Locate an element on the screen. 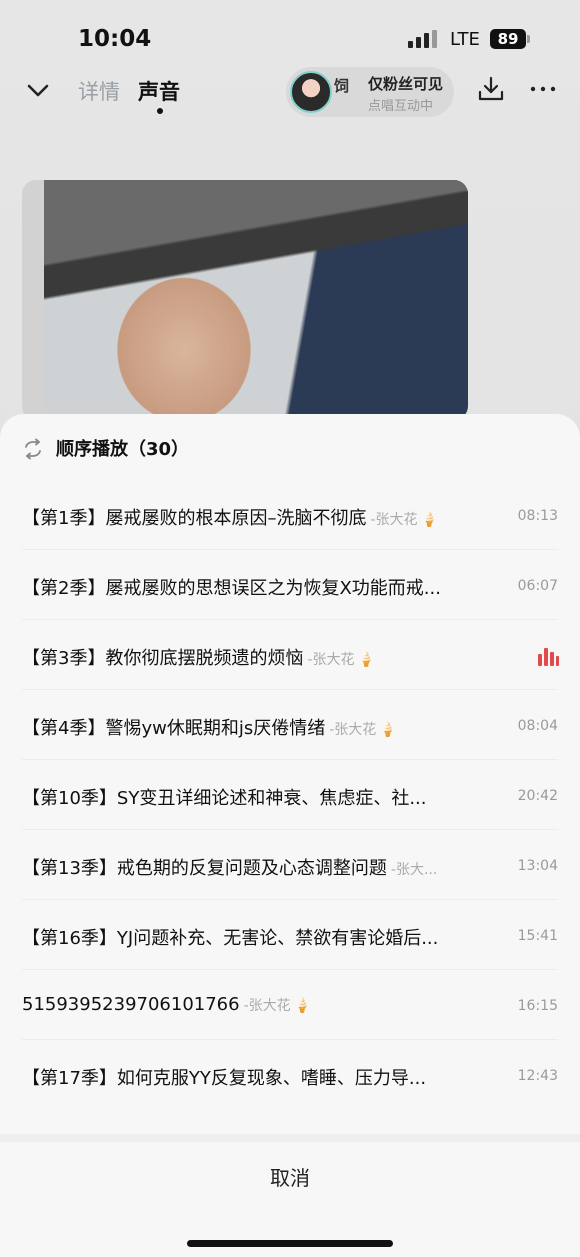 The width and height of the screenshot is (580, 1257). more-icon is located at coordinates (543, 89).